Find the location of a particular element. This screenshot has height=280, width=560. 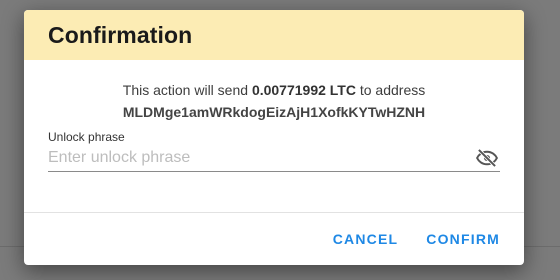

actions-divider is located at coordinates (274, 212).